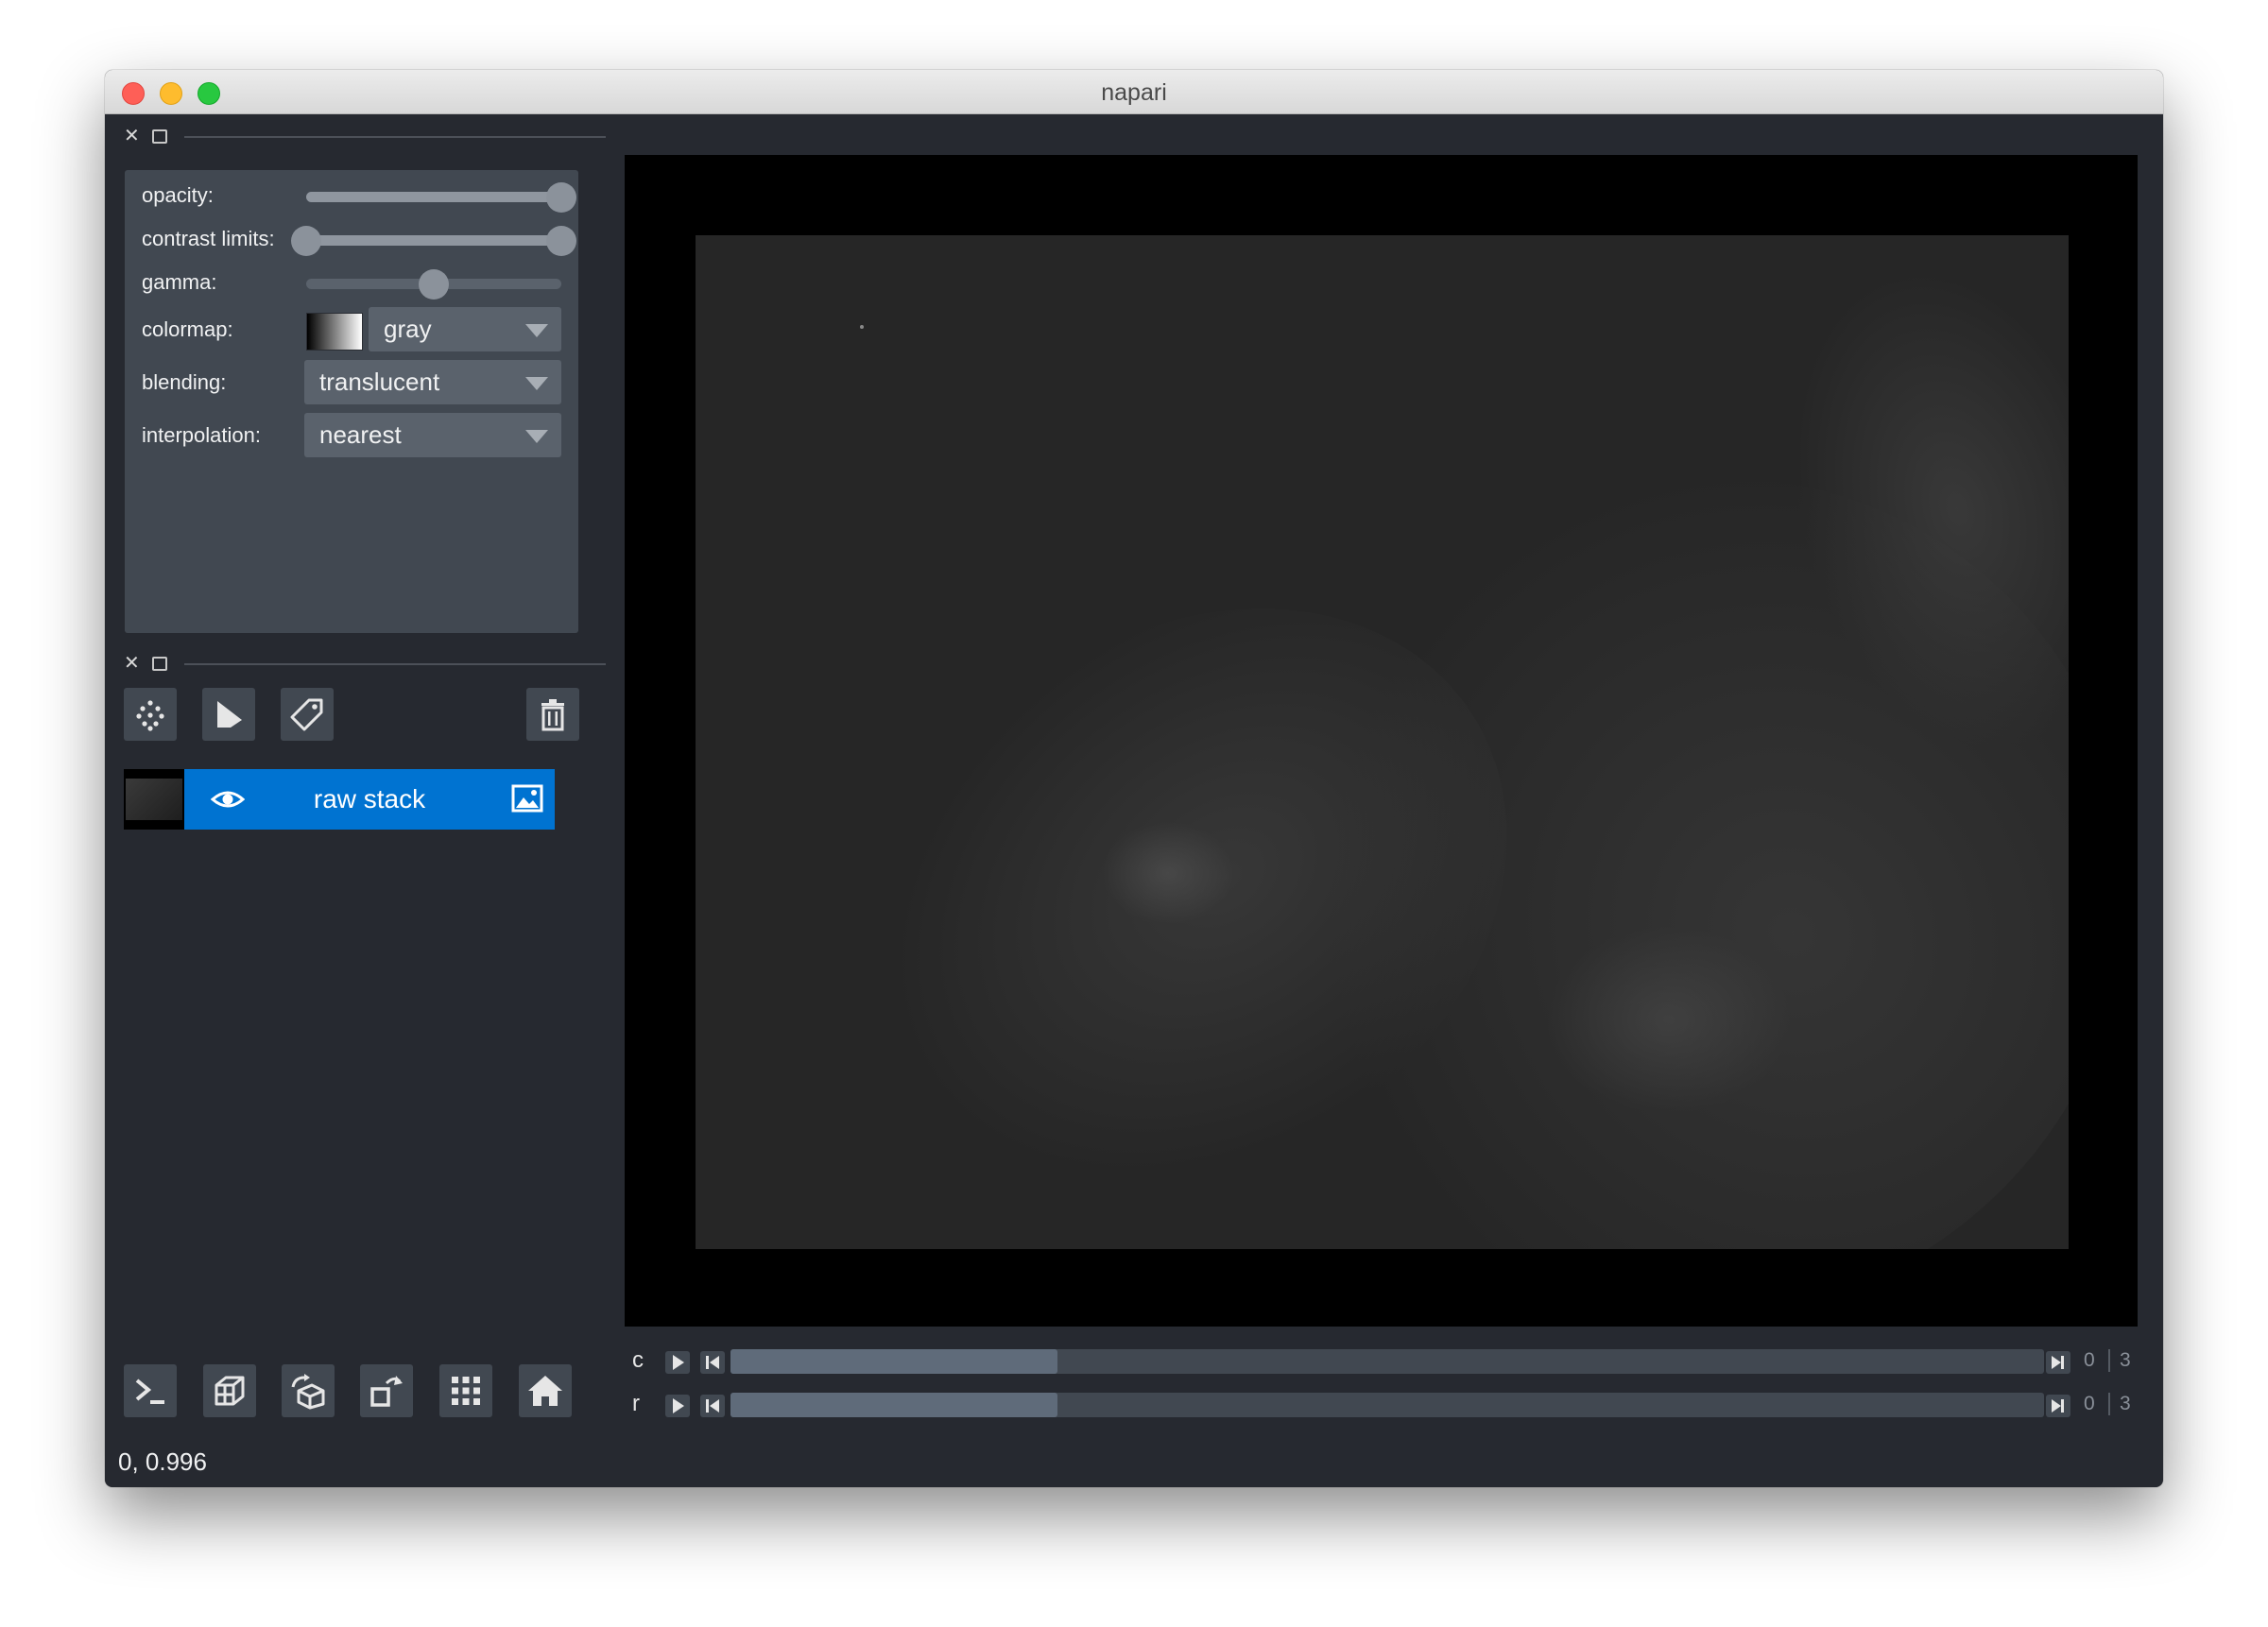 This screenshot has height=1627, width=2268. I want to click on shapes-icon, so click(229, 714).